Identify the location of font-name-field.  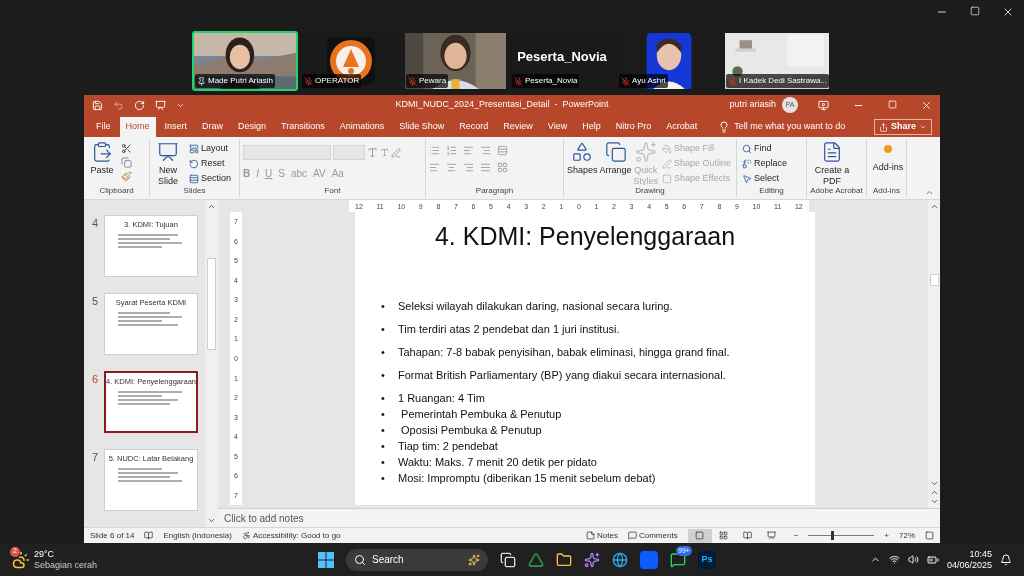
(287, 152).